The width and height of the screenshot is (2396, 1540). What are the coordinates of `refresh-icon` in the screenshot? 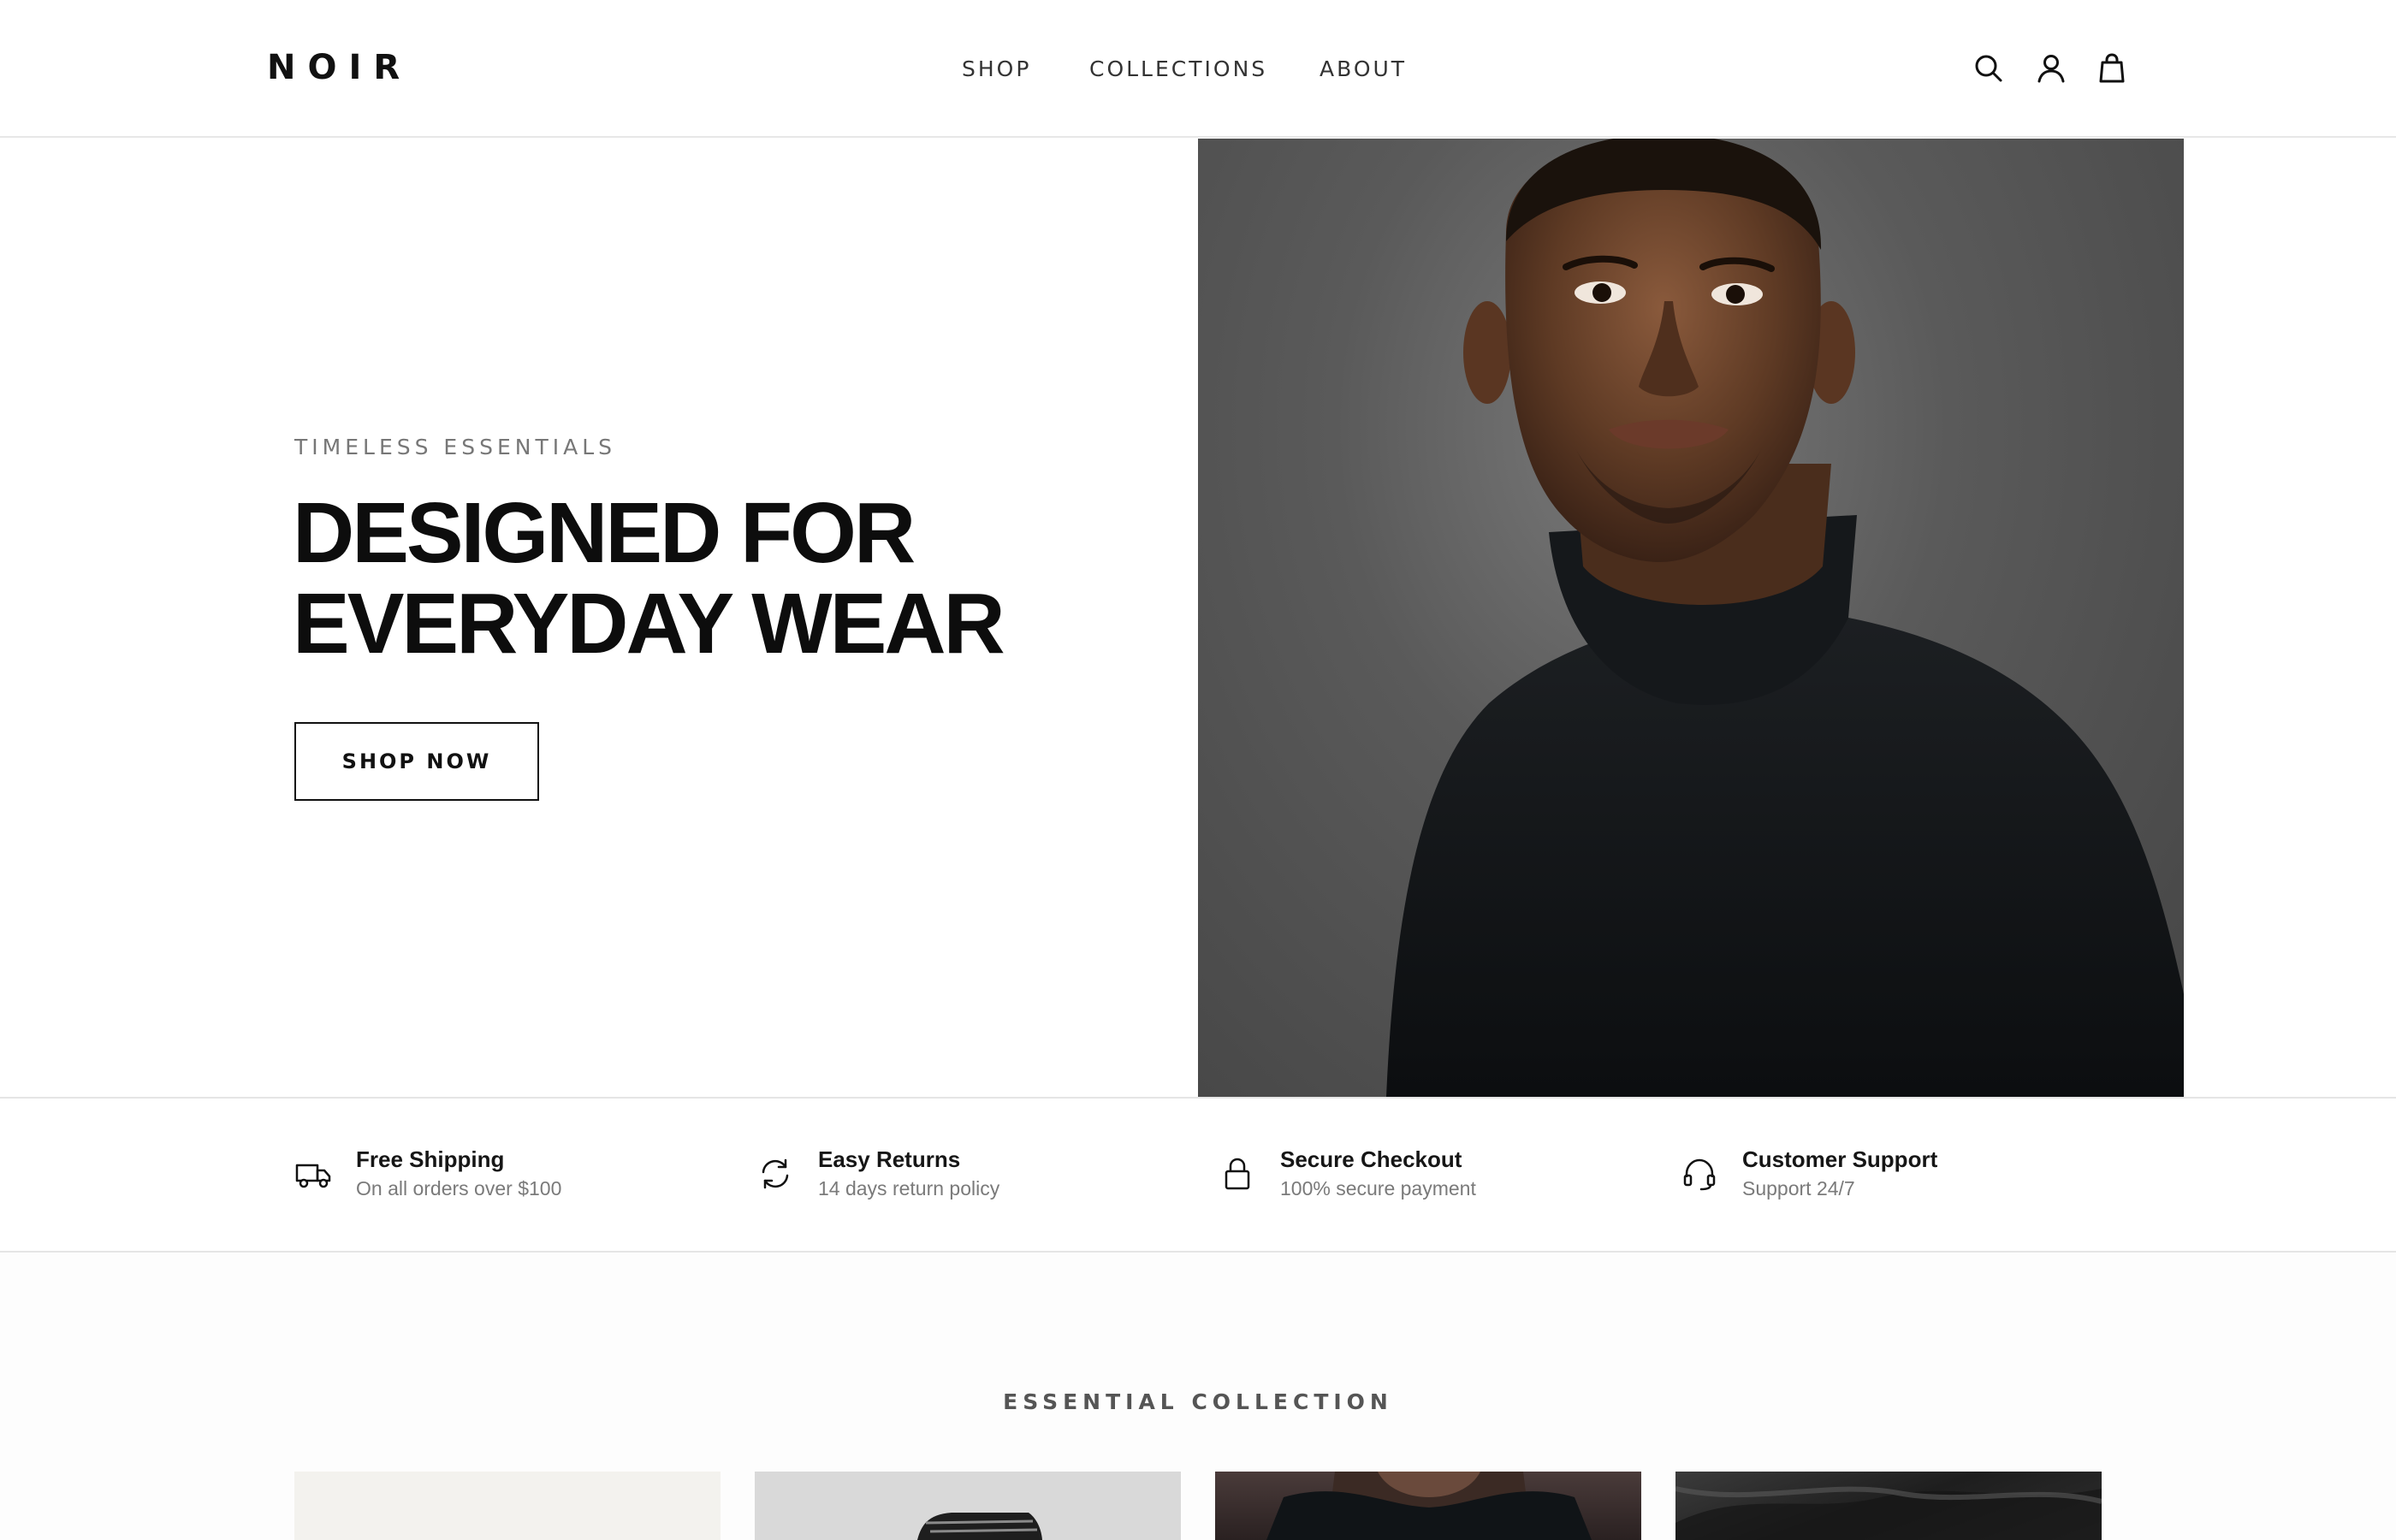 It's located at (775, 1174).